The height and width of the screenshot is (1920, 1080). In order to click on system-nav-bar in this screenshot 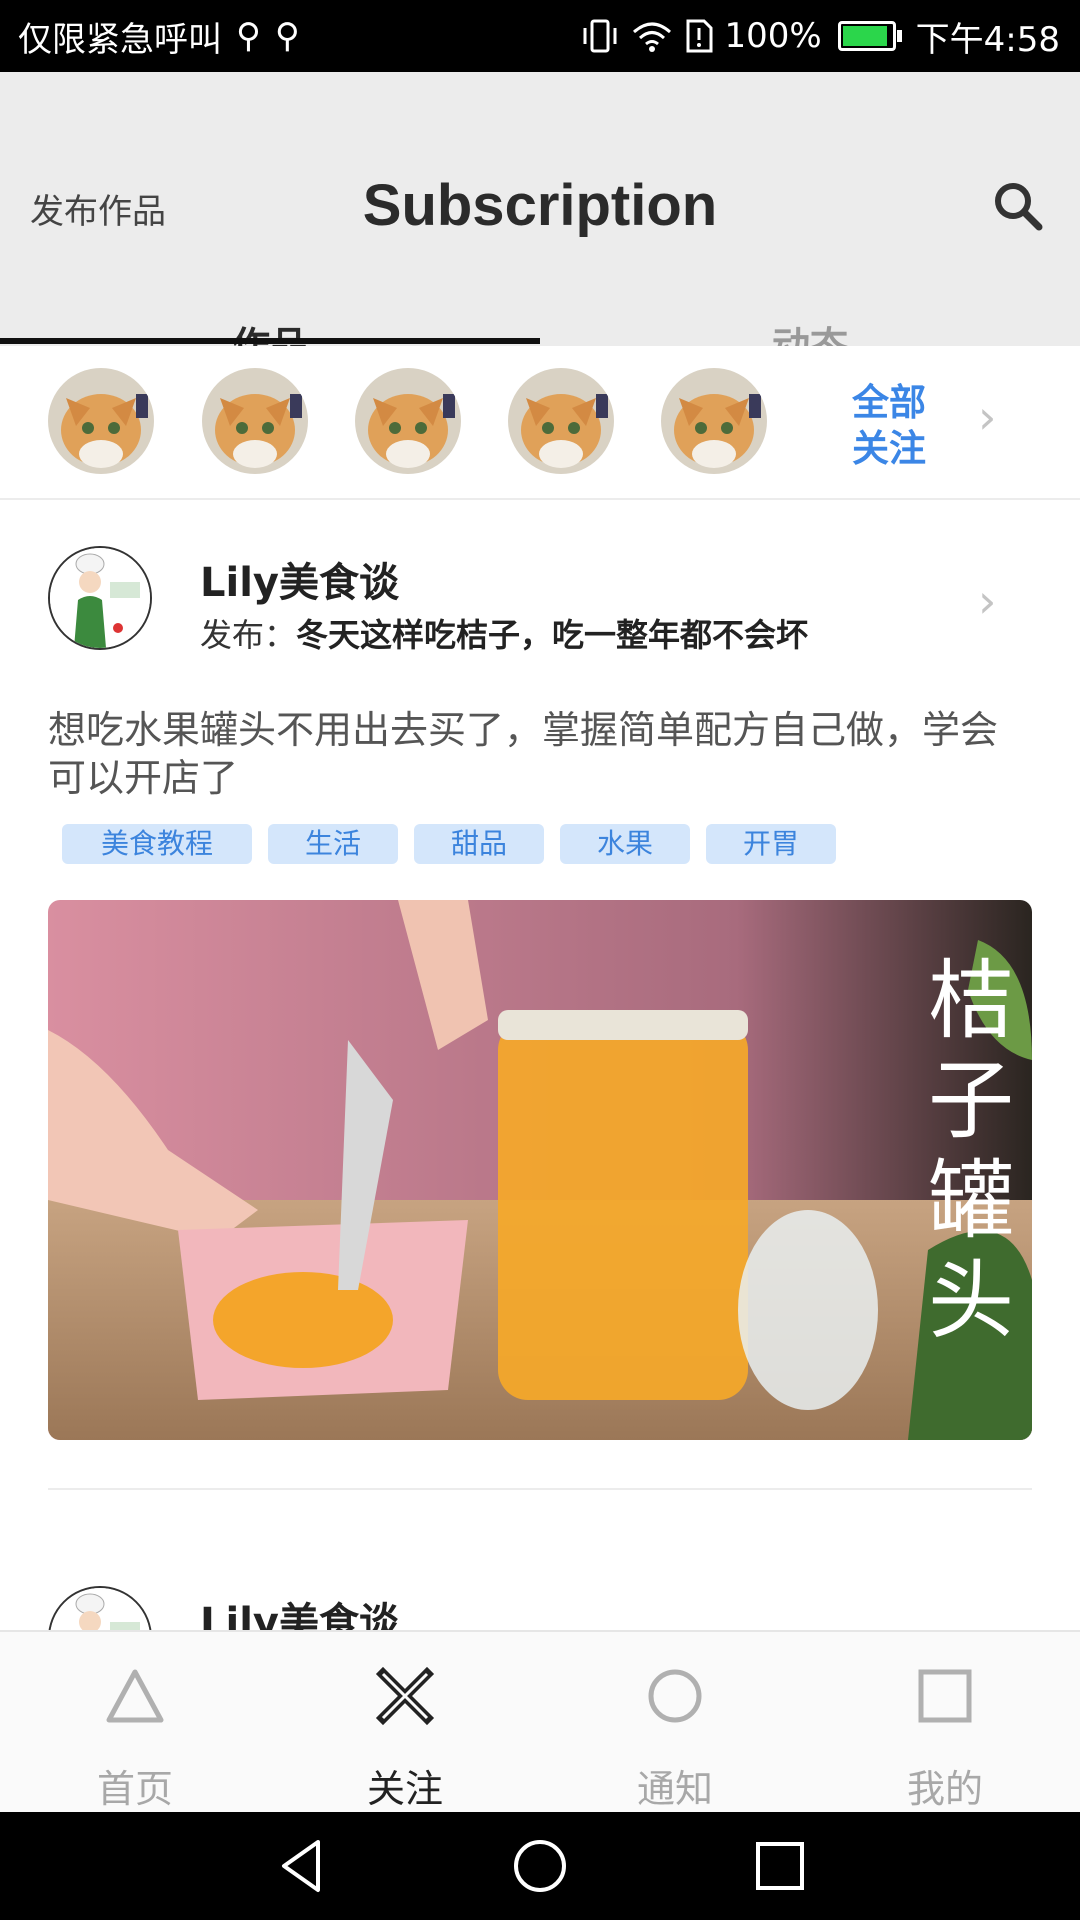, I will do `click(540, 1866)`.